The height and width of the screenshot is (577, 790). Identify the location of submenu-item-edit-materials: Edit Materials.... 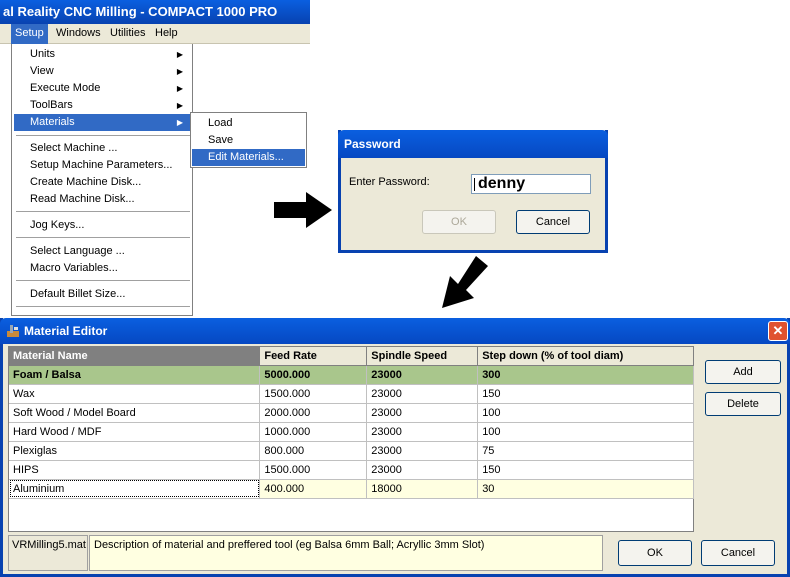
(248, 157).